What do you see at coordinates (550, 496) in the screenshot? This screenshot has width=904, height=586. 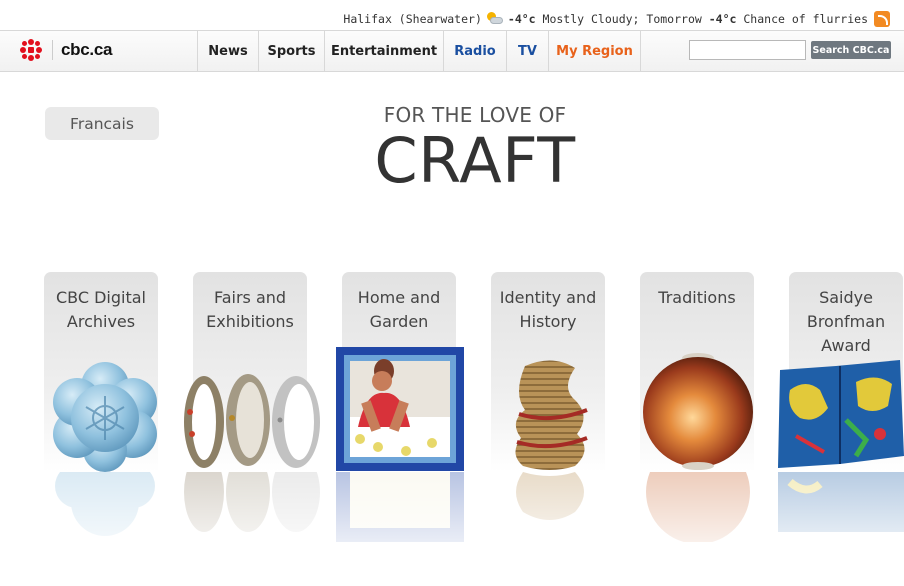 I see `basket-reflection` at bounding box center [550, 496].